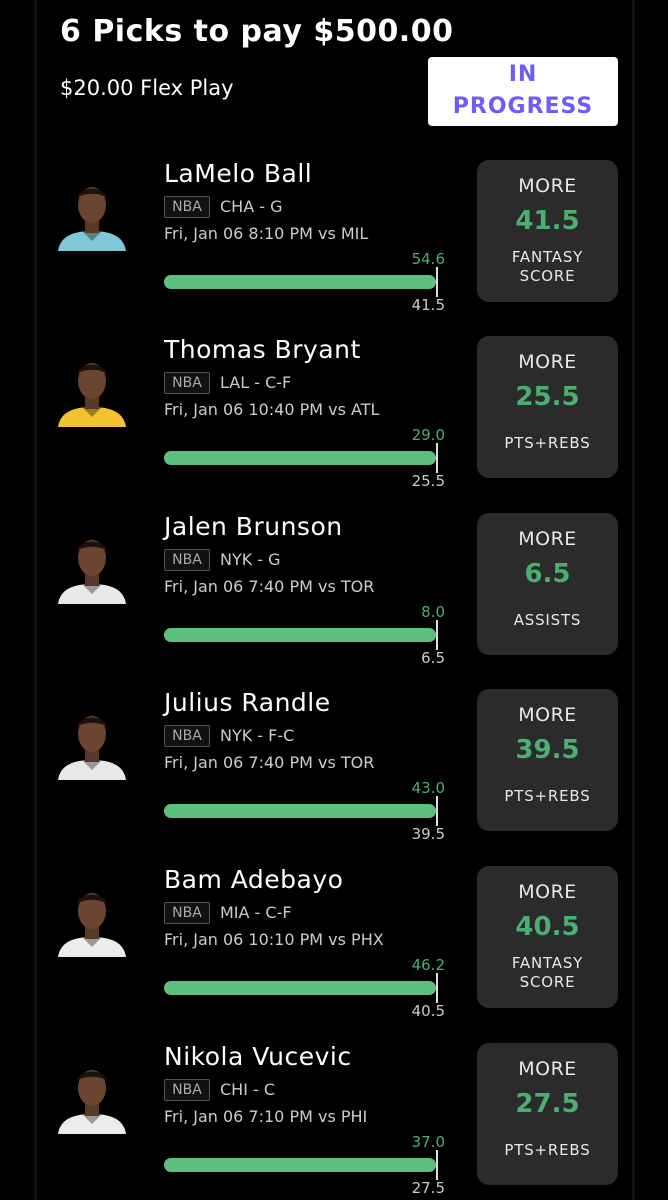 Image resolution: width=668 pixels, height=1200 pixels. Describe the element at coordinates (547, 750) in the screenshot. I see `pick-line: 39.5` at that location.